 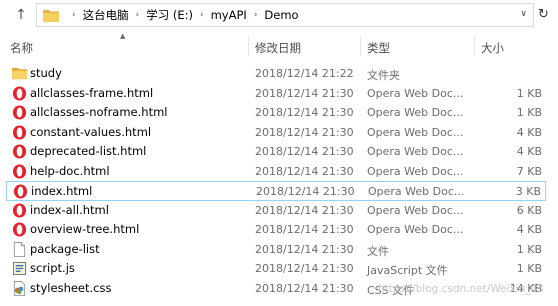 I want to click on breadcrumb-myapi: myAPI, so click(x=229, y=15).